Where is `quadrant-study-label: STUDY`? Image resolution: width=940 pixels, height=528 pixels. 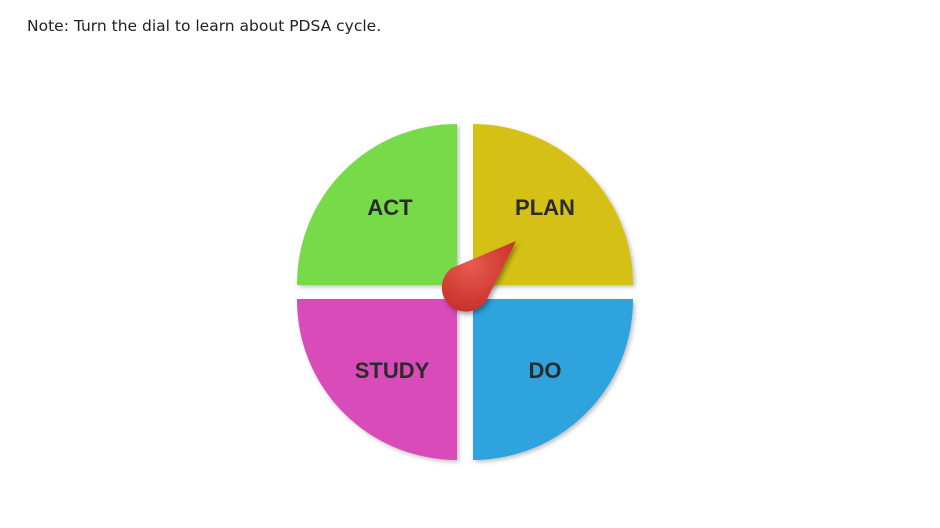
quadrant-study-label: STUDY is located at coordinates (392, 370).